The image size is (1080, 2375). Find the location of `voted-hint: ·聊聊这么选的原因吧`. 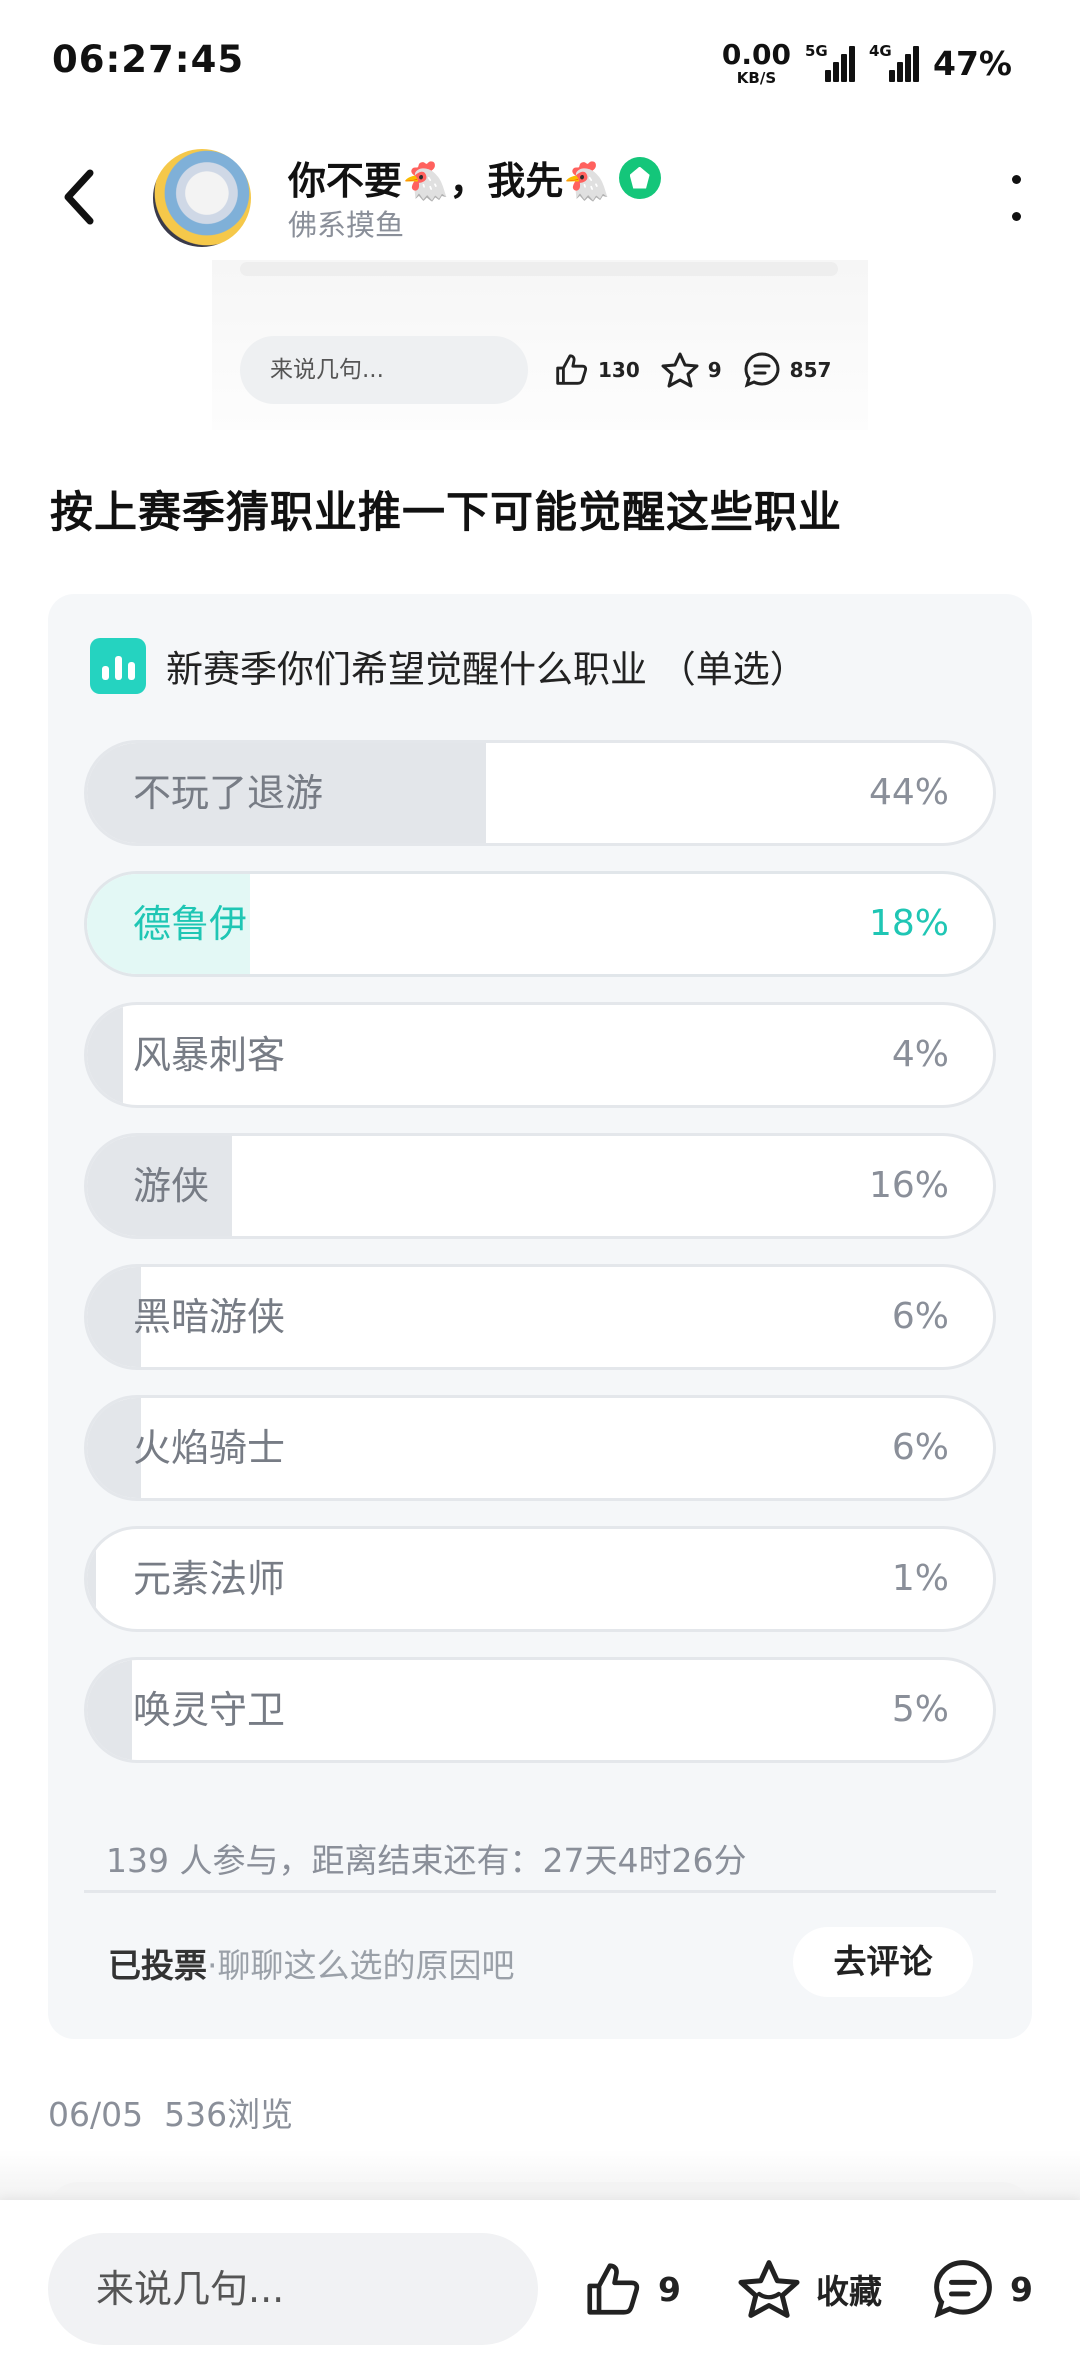

voted-hint: ·聊聊这么选的原因吧 is located at coordinates (361, 1965).